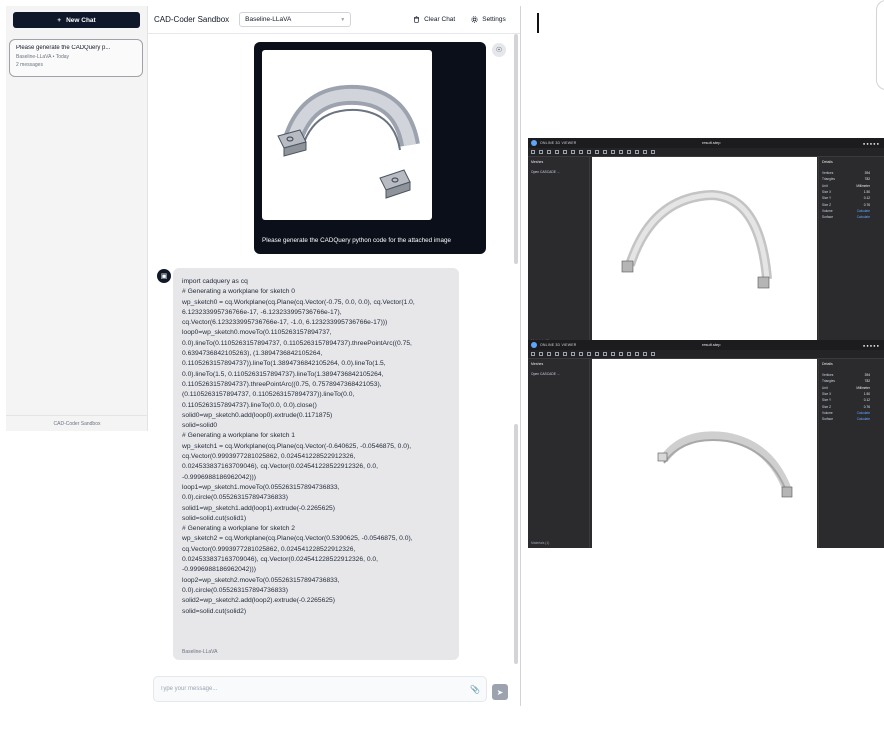 The image size is (884, 735). What do you see at coordinates (215, 281) in the screenshot?
I see `code-line: import cadquery as cq` at bounding box center [215, 281].